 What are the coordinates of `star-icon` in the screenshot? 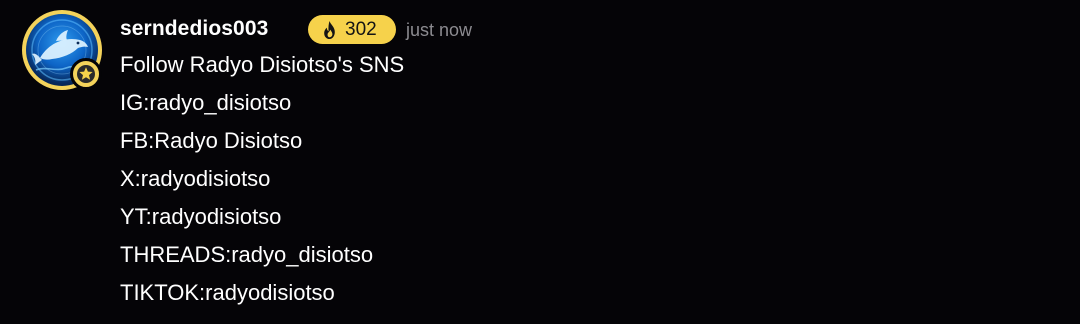 It's located at (86, 74).